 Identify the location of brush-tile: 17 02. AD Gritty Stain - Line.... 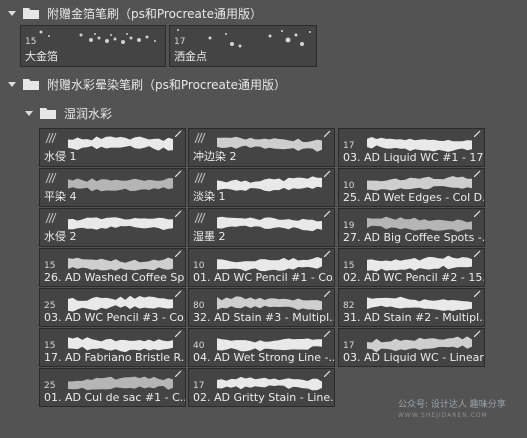
(261, 387).